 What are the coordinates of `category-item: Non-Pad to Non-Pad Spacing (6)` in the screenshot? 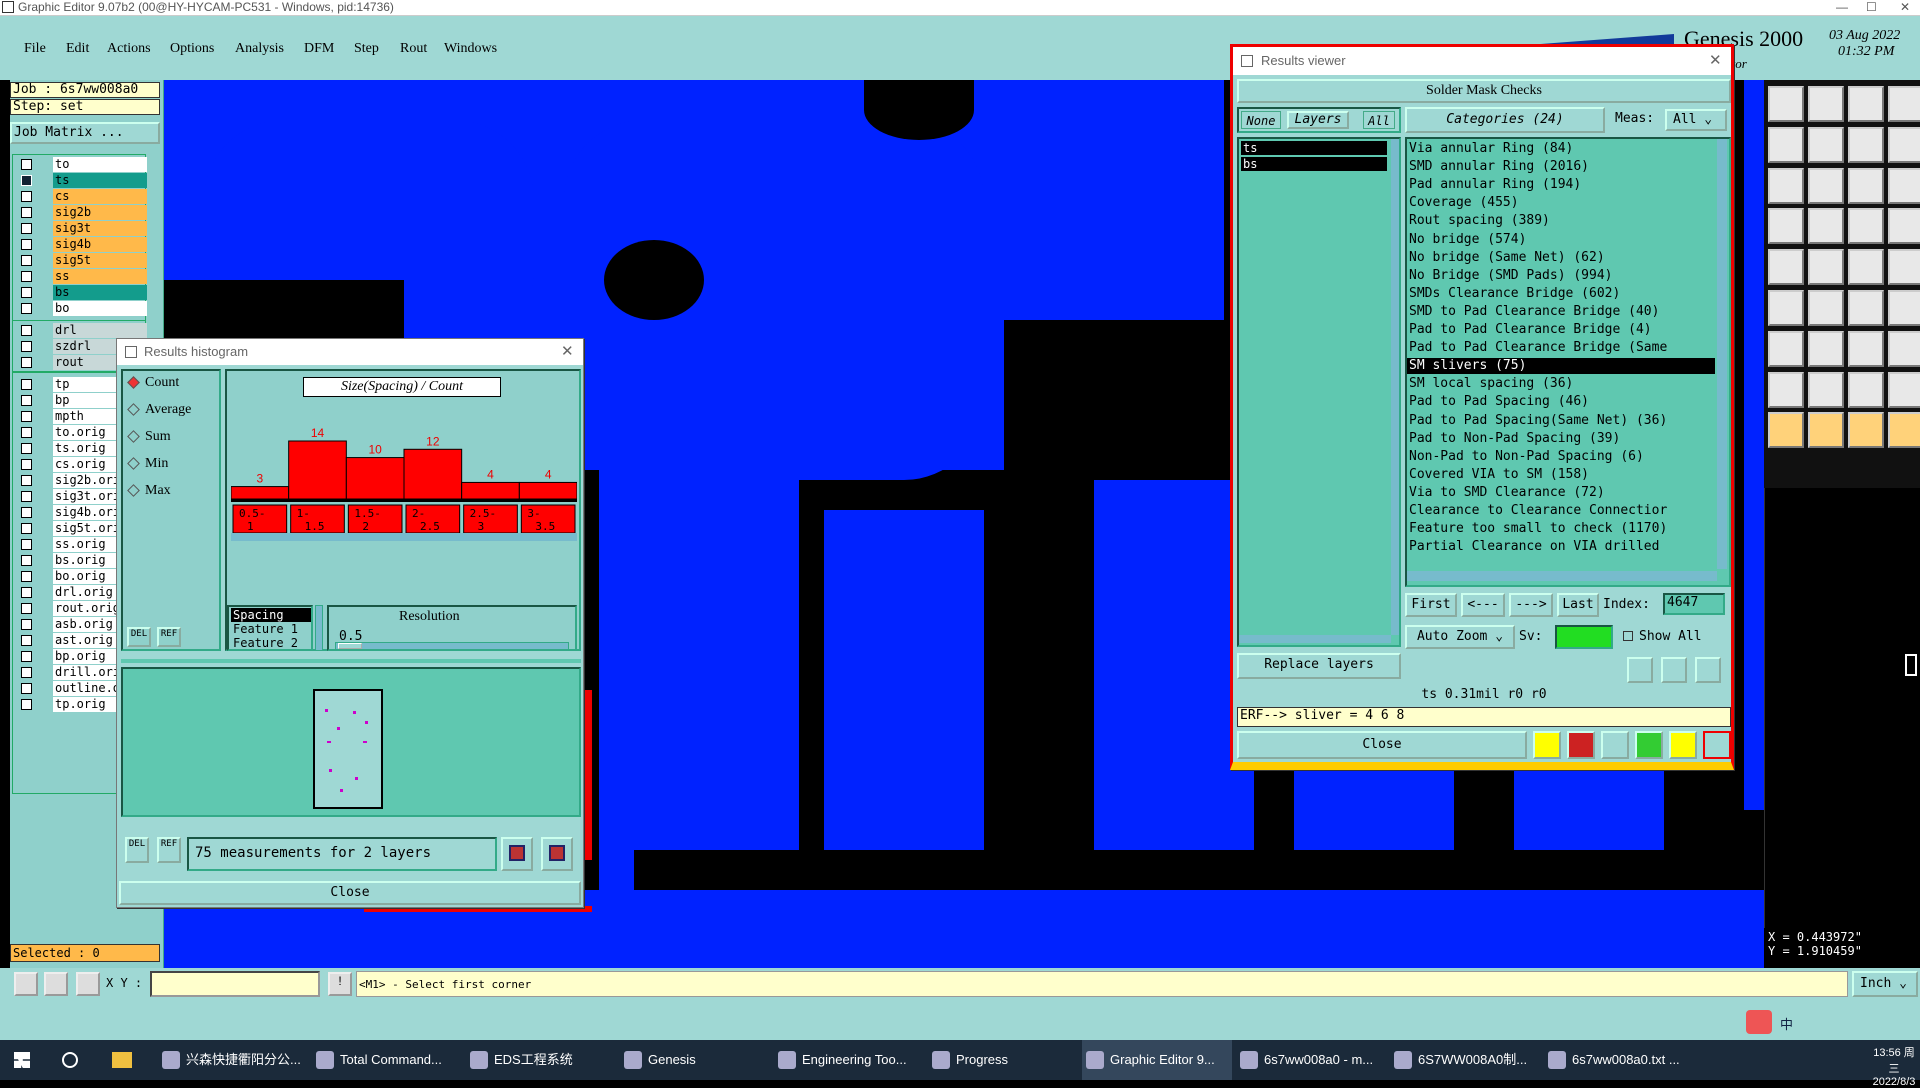 It's located at (1561, 457).